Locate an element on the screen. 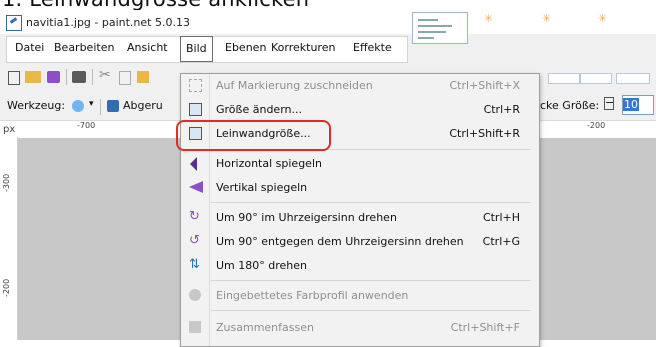 This screenshot has width=656, height=347. menu-effekte: Effekte is located at coordinates (372, 47).